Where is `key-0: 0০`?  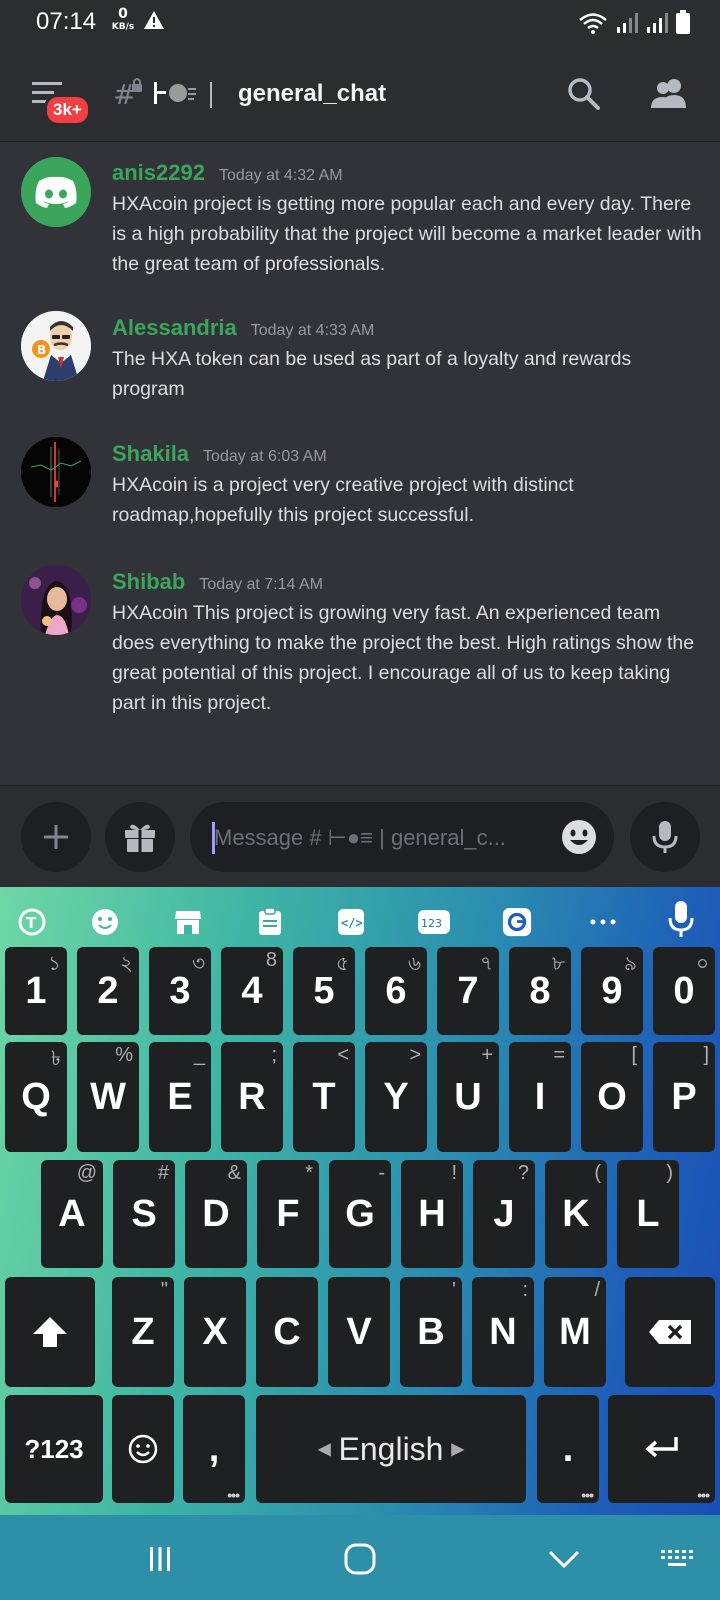
key-0: 0০ is located at coordinates (684, 991).